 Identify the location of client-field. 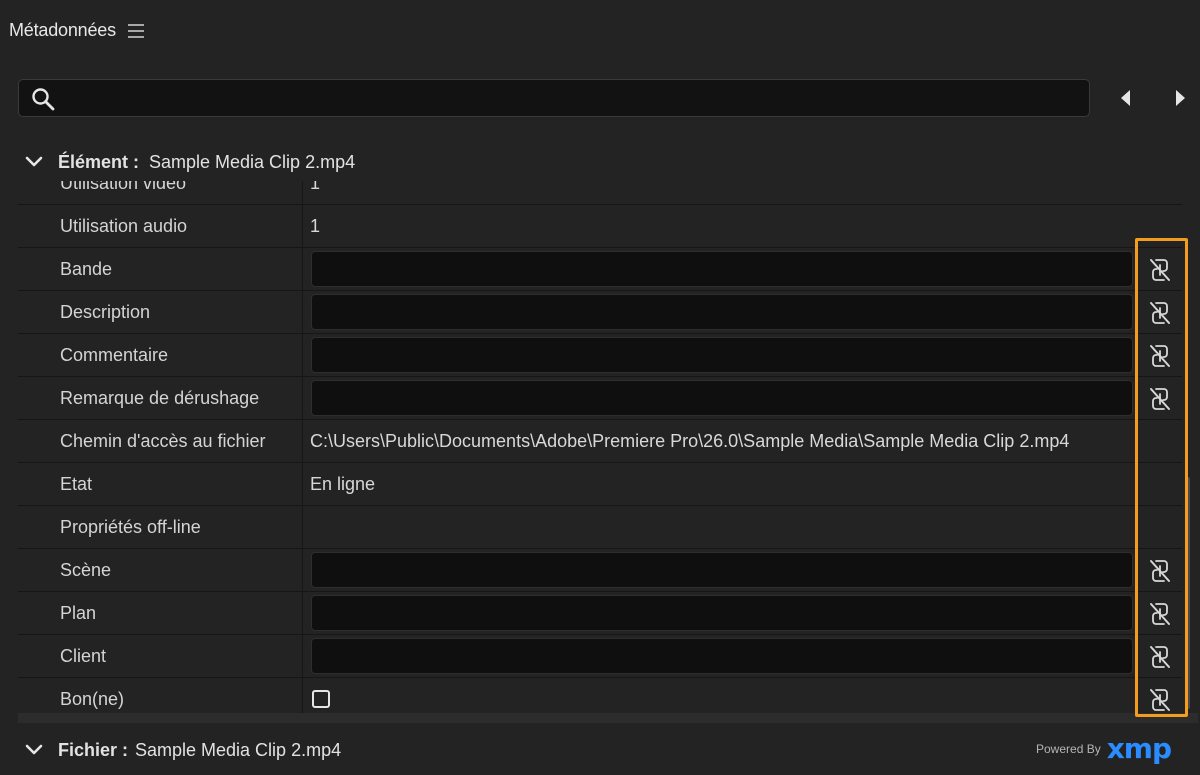
(722, 656).